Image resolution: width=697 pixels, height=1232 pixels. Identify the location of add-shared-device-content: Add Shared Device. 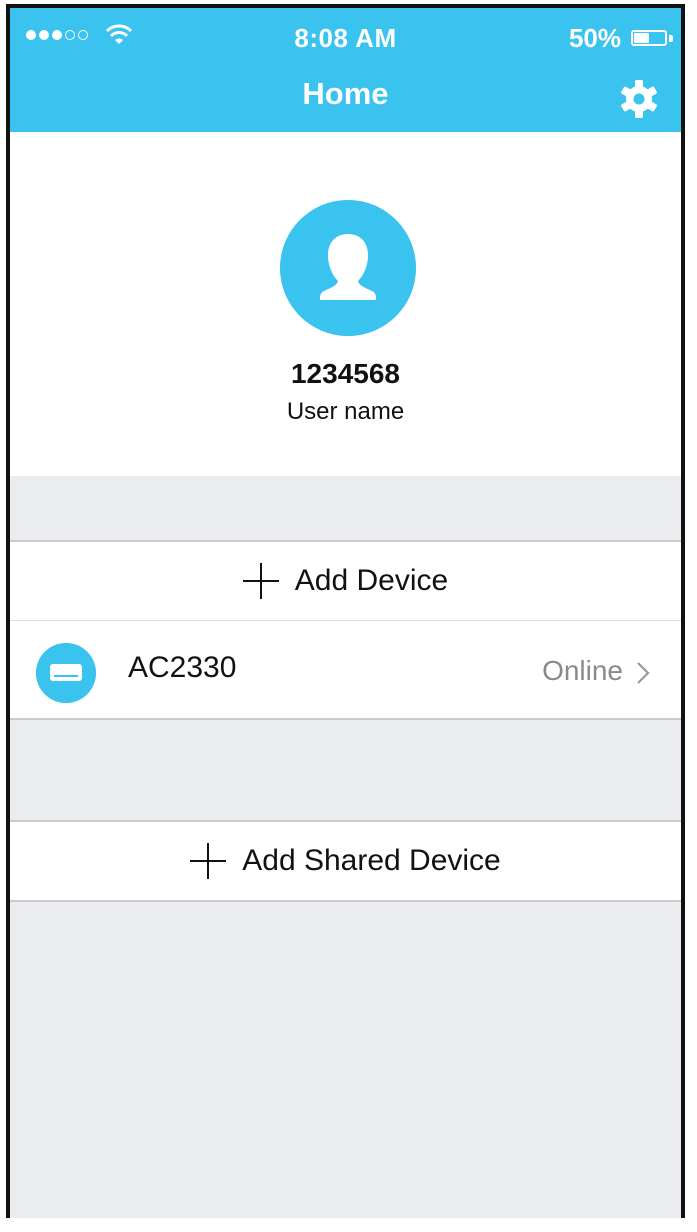
(345, 861).